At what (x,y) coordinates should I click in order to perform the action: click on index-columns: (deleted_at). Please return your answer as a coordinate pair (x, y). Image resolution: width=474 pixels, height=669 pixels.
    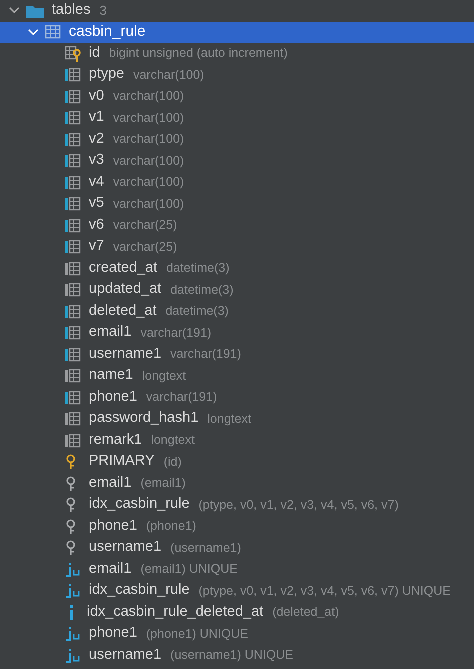
    Looking at the image, I should click on (306, 612).